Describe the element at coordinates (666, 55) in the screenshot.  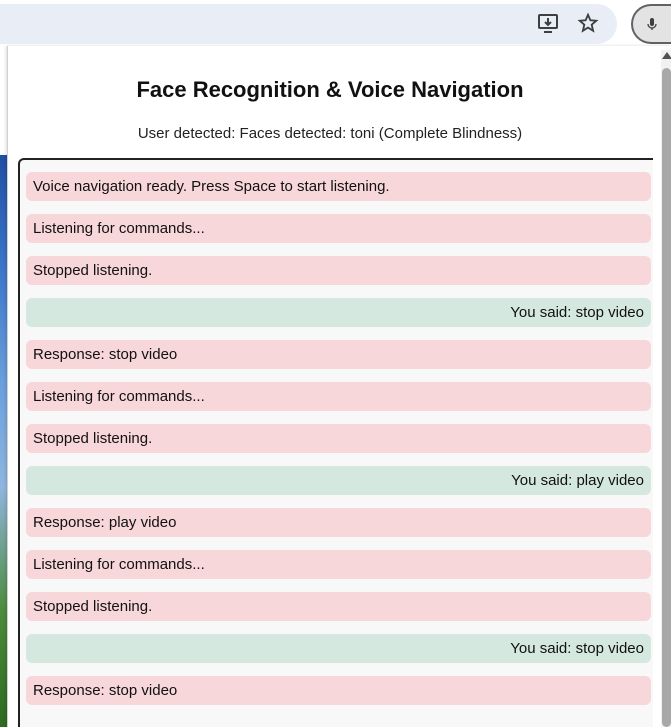
I see `scroll-up-arrow-icon` at that location.